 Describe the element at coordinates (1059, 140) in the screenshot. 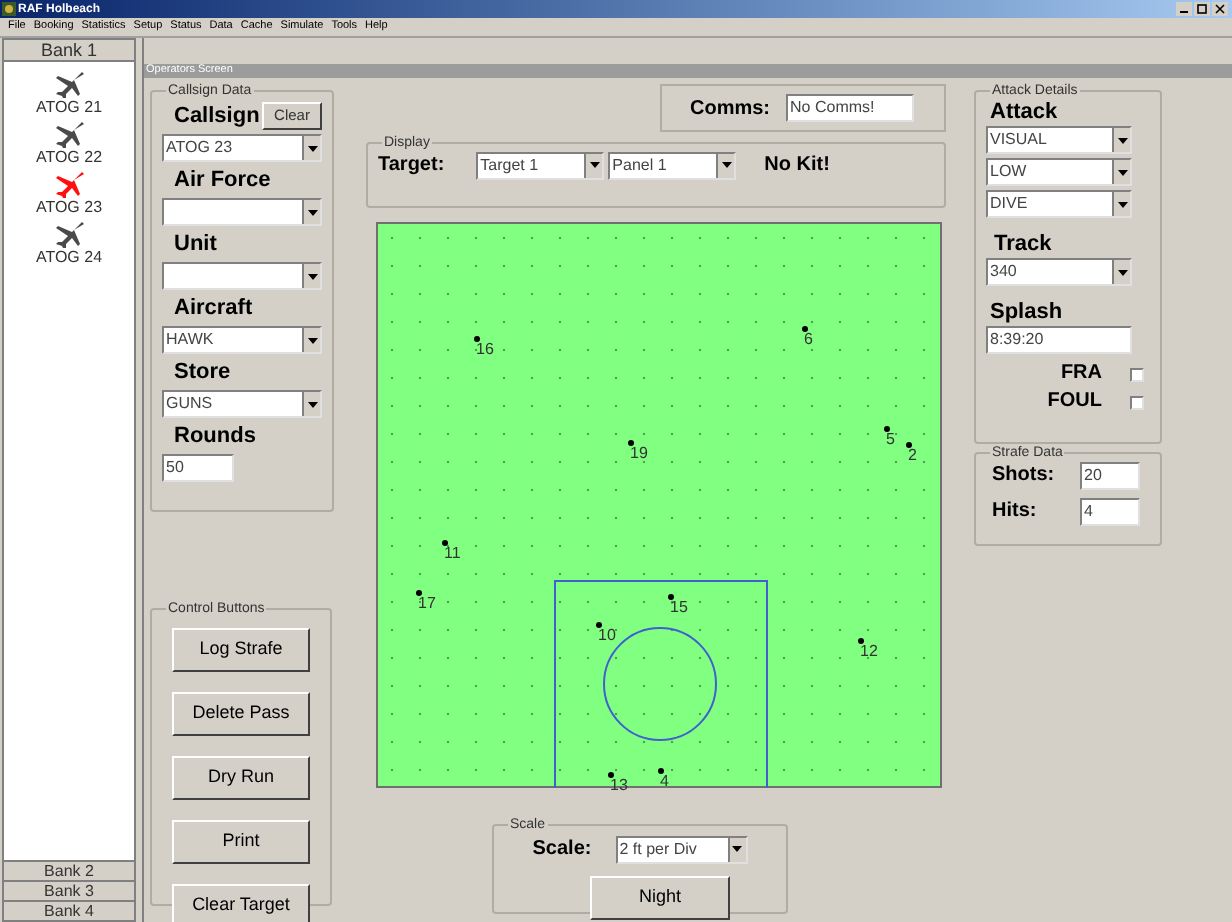

I see `dropdown-field: VISUAL` at that location.